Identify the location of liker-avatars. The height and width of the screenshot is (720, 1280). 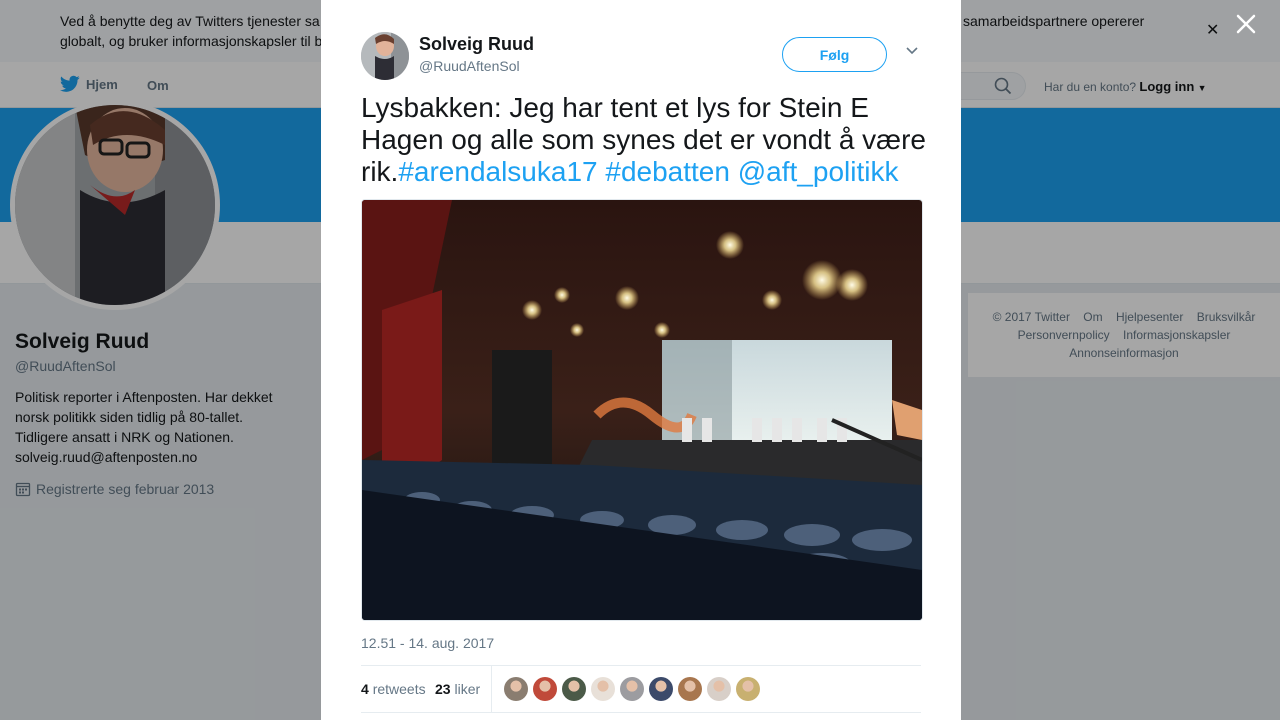
(634, 689).